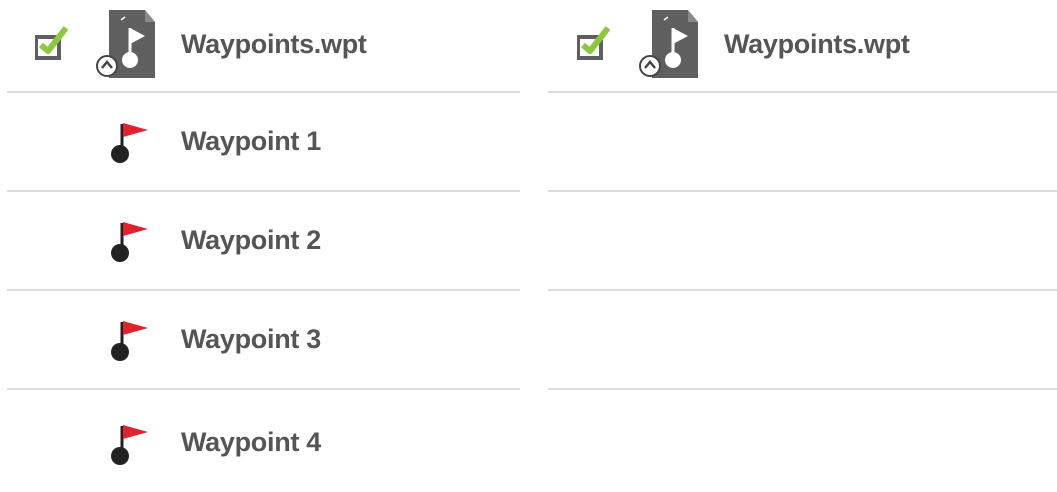 The height and width of the screenshot is (492, 1057). Describe the element at coordinates (251, 240) in the screenshot. I see `waypoint-label: Waypoint 2` at that location.